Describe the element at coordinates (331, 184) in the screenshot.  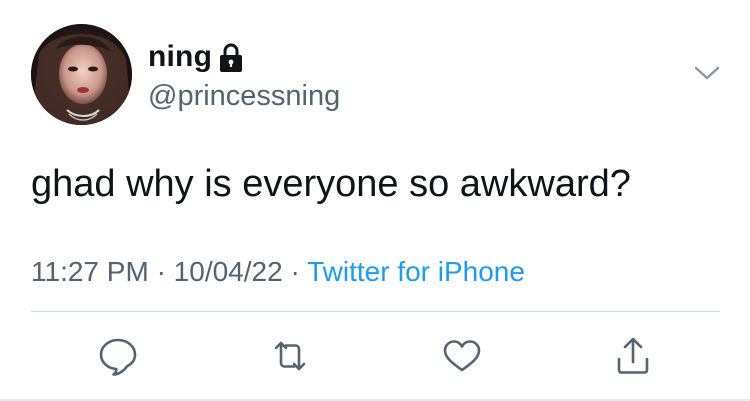
I see `tweet-text: ghad why is everyone so awkward?` at that location.